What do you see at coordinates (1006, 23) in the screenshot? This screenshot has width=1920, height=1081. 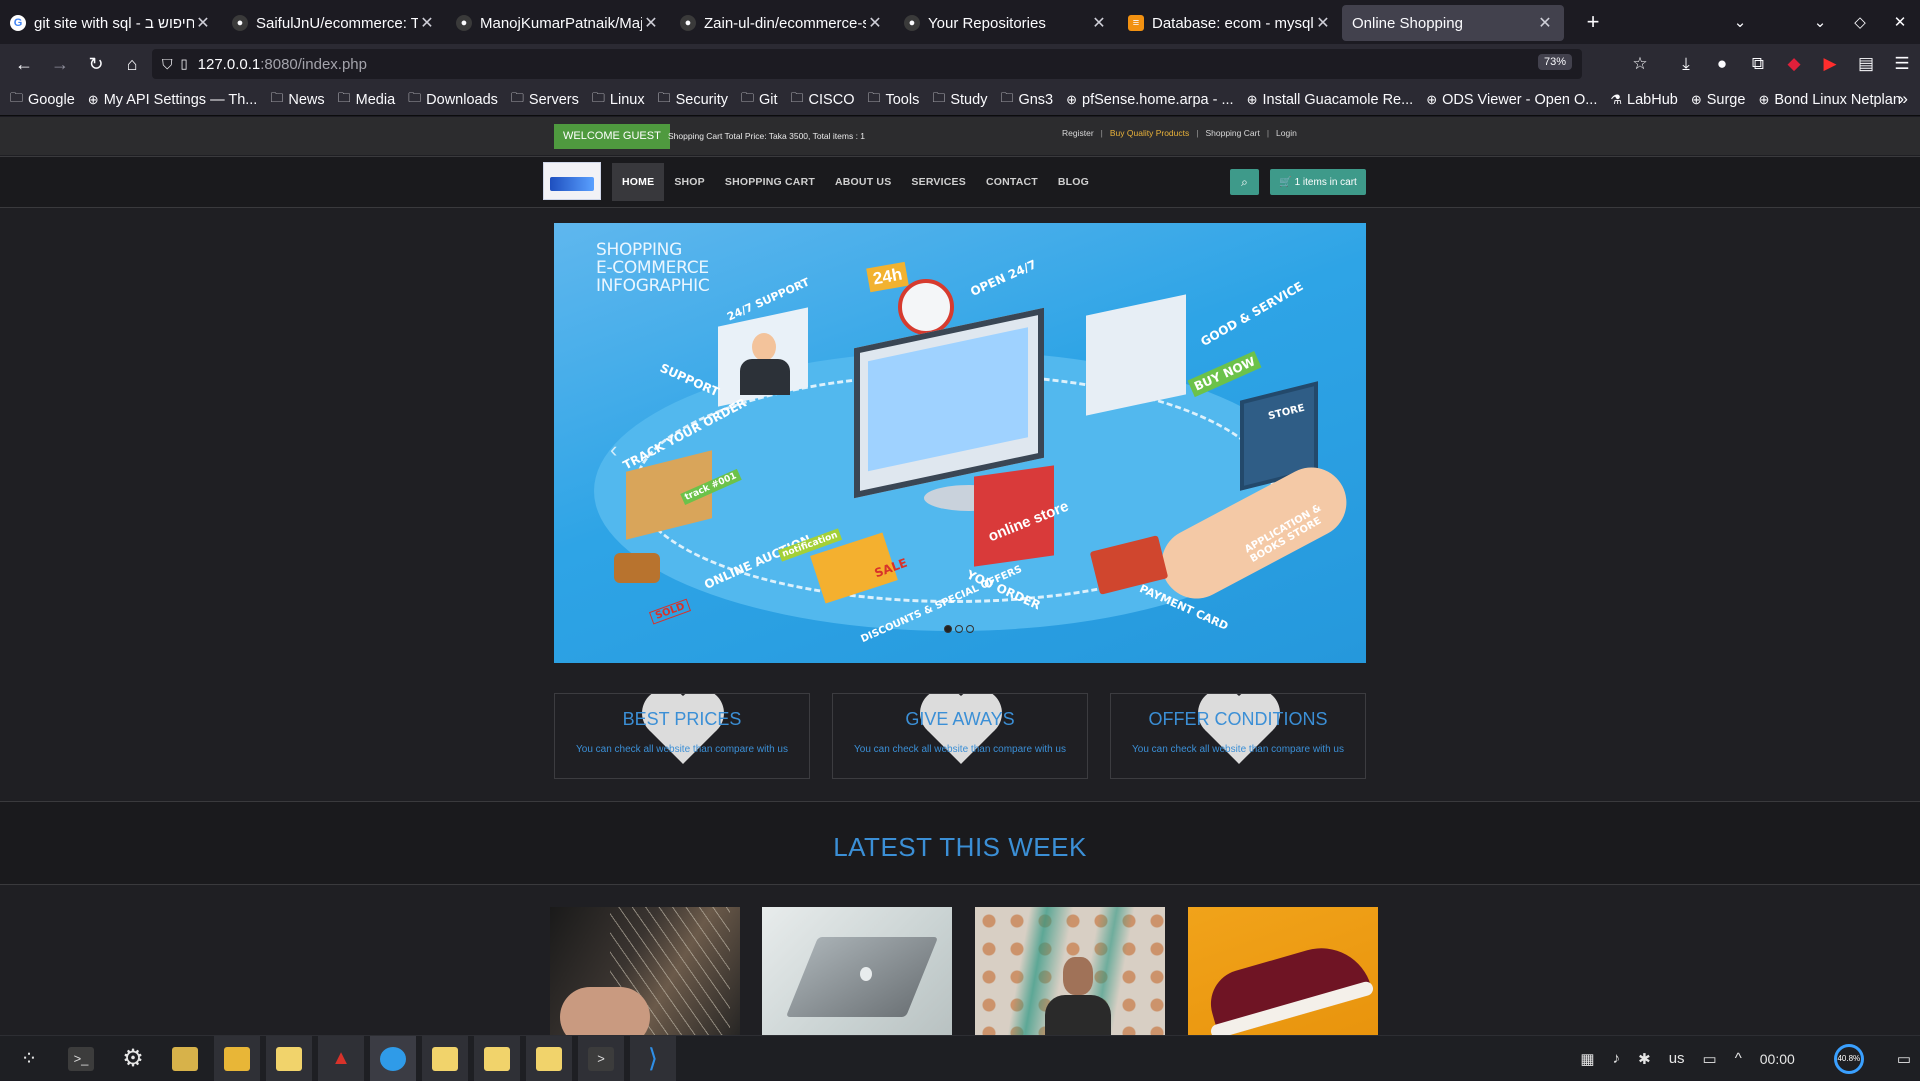 I see `browser-tab: ● Your Repositories ✕` at bounding box center [1006, 23].